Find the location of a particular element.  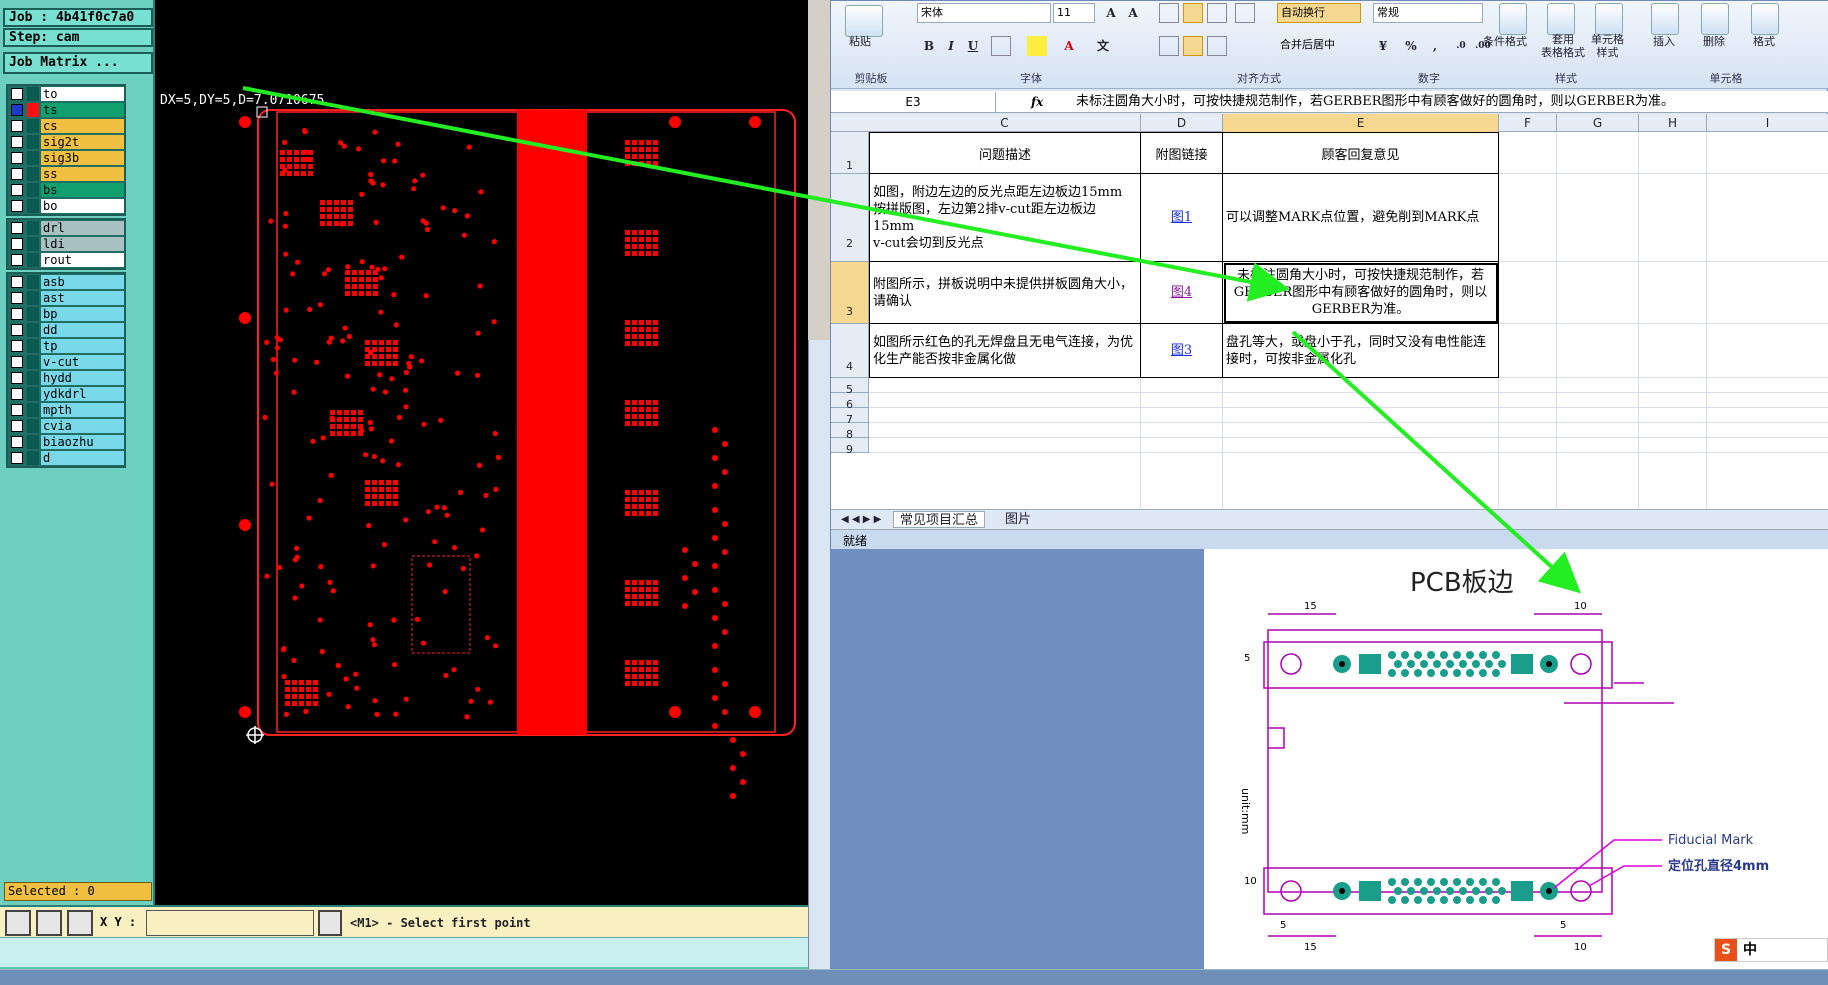

header-link: 附图链接 is located at coordinates (1182, 153).